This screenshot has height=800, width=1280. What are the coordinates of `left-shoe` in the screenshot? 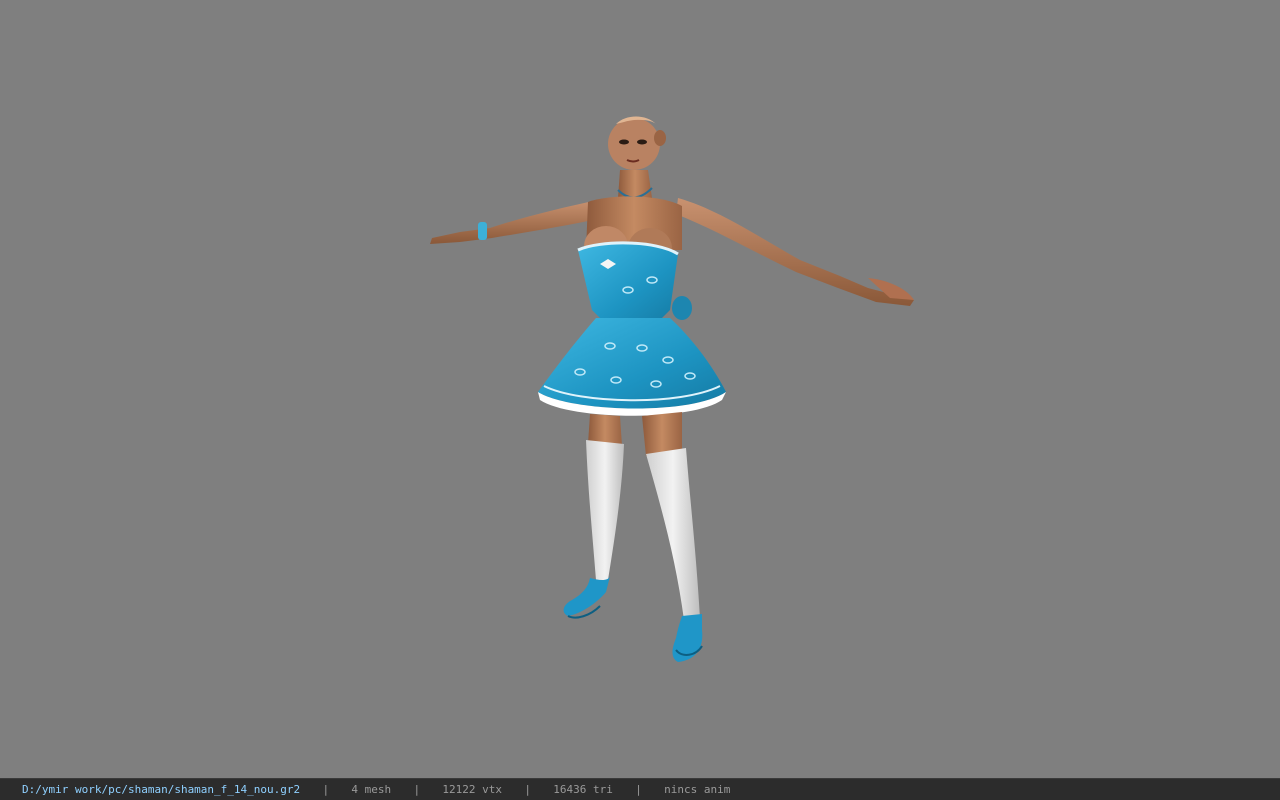 It's located at (586, 596).